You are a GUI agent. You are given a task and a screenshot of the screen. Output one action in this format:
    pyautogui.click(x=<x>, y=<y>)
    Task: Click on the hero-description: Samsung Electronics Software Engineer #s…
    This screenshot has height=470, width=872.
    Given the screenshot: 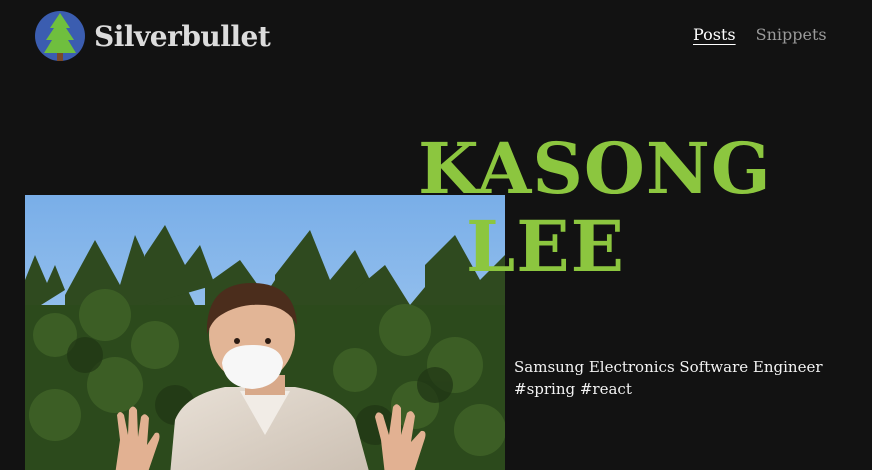 What is the action you would take?
    pyautogui.click(x=684, y=378)
    